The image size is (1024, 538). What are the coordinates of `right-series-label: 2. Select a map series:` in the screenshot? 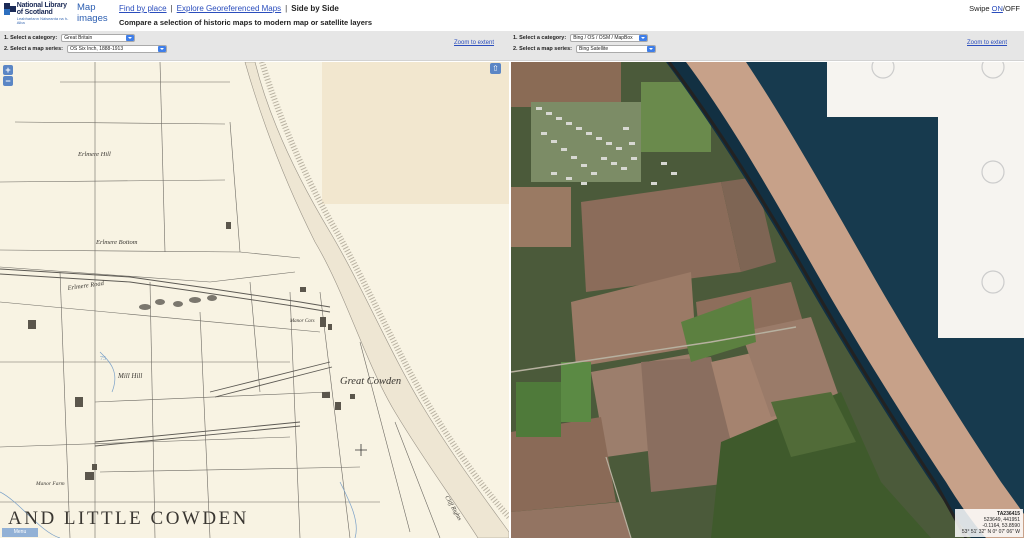 It's located at (543, 49).